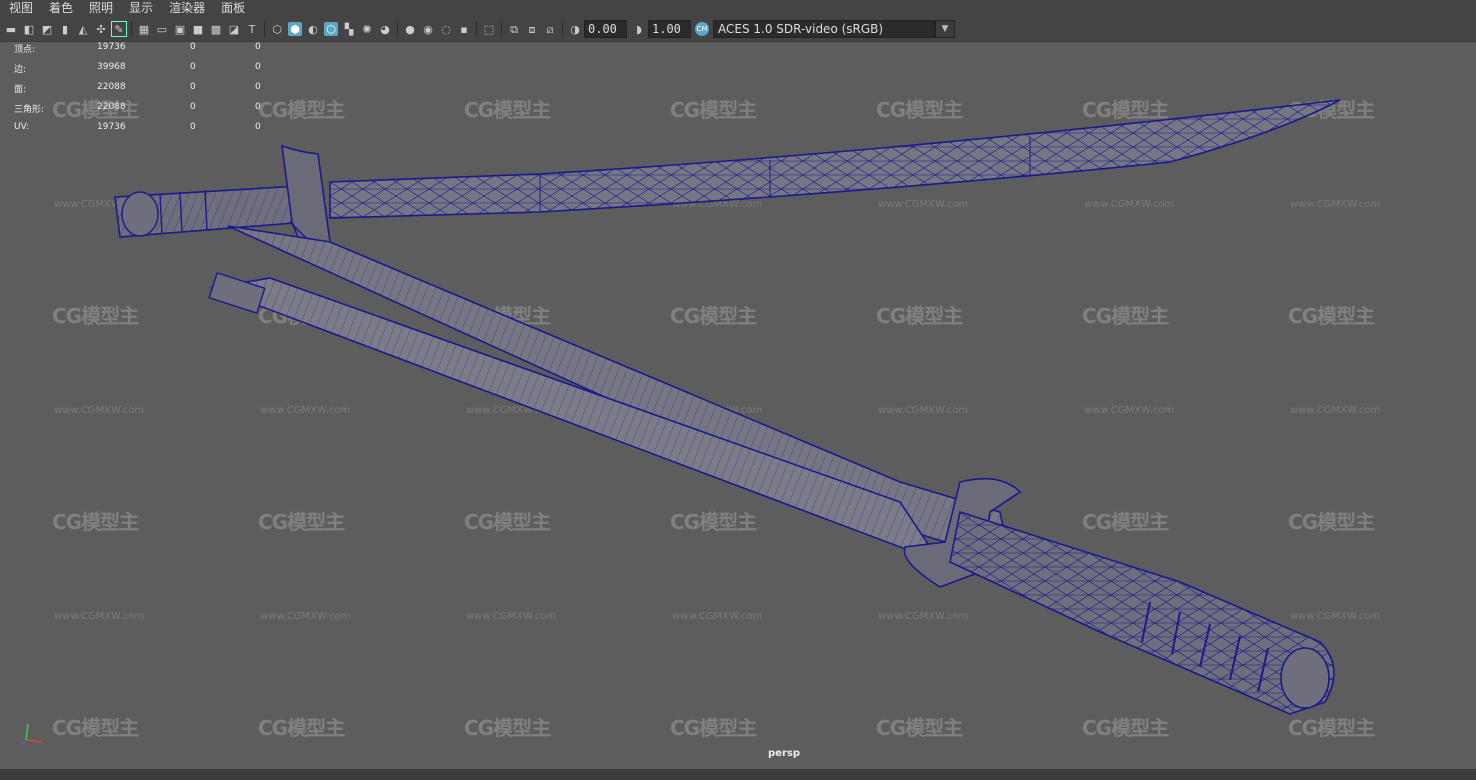  I want to click on menu-bar: 视图 着色 照明 显示 渲染器 面板, so click(738, 8).